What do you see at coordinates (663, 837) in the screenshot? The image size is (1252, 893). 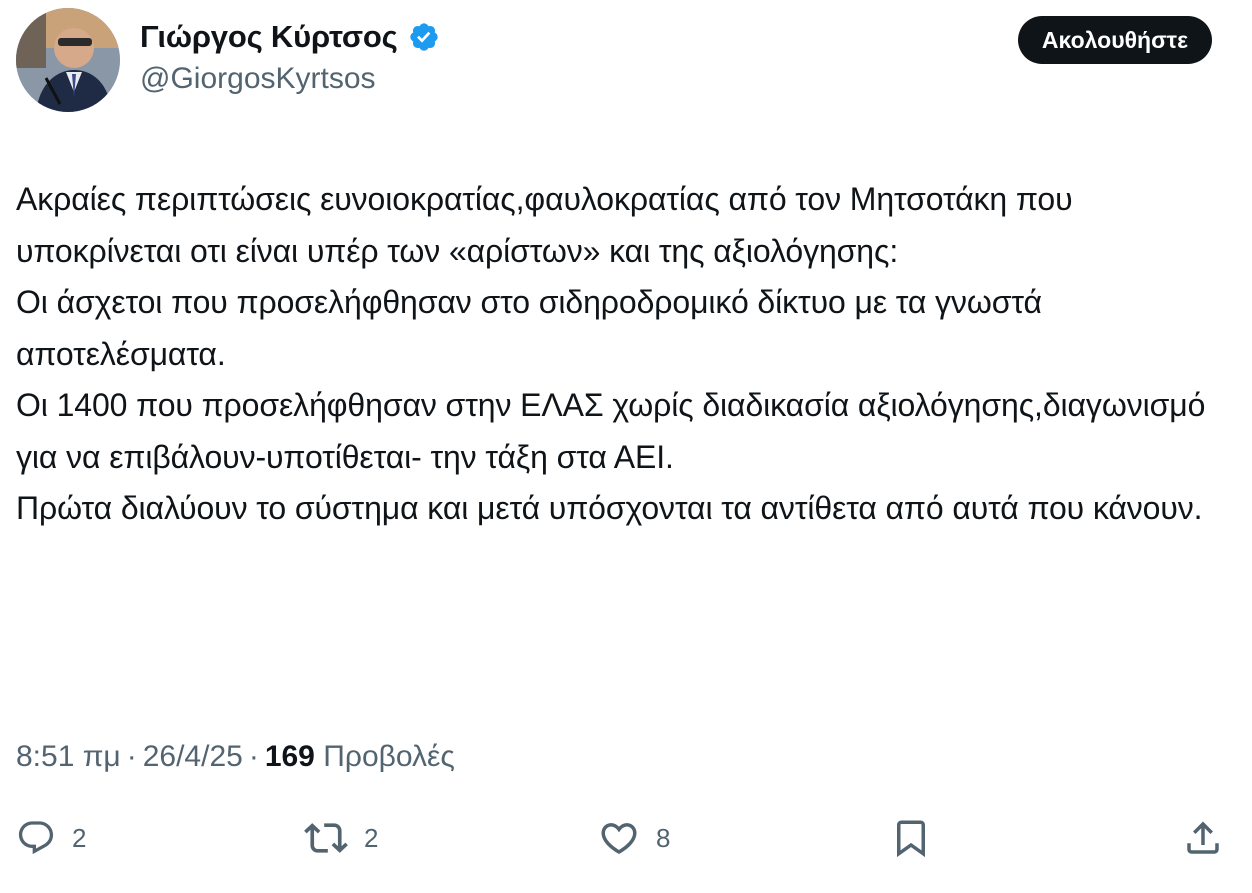 I see `like-count: 8` at bounding box center [663, 837].